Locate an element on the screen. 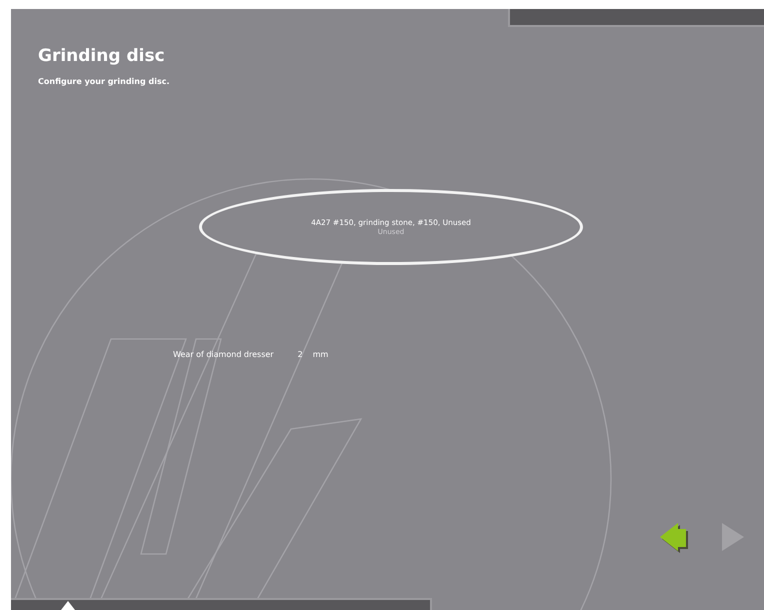  field-value: 2 is located at coordinates (300, 354).